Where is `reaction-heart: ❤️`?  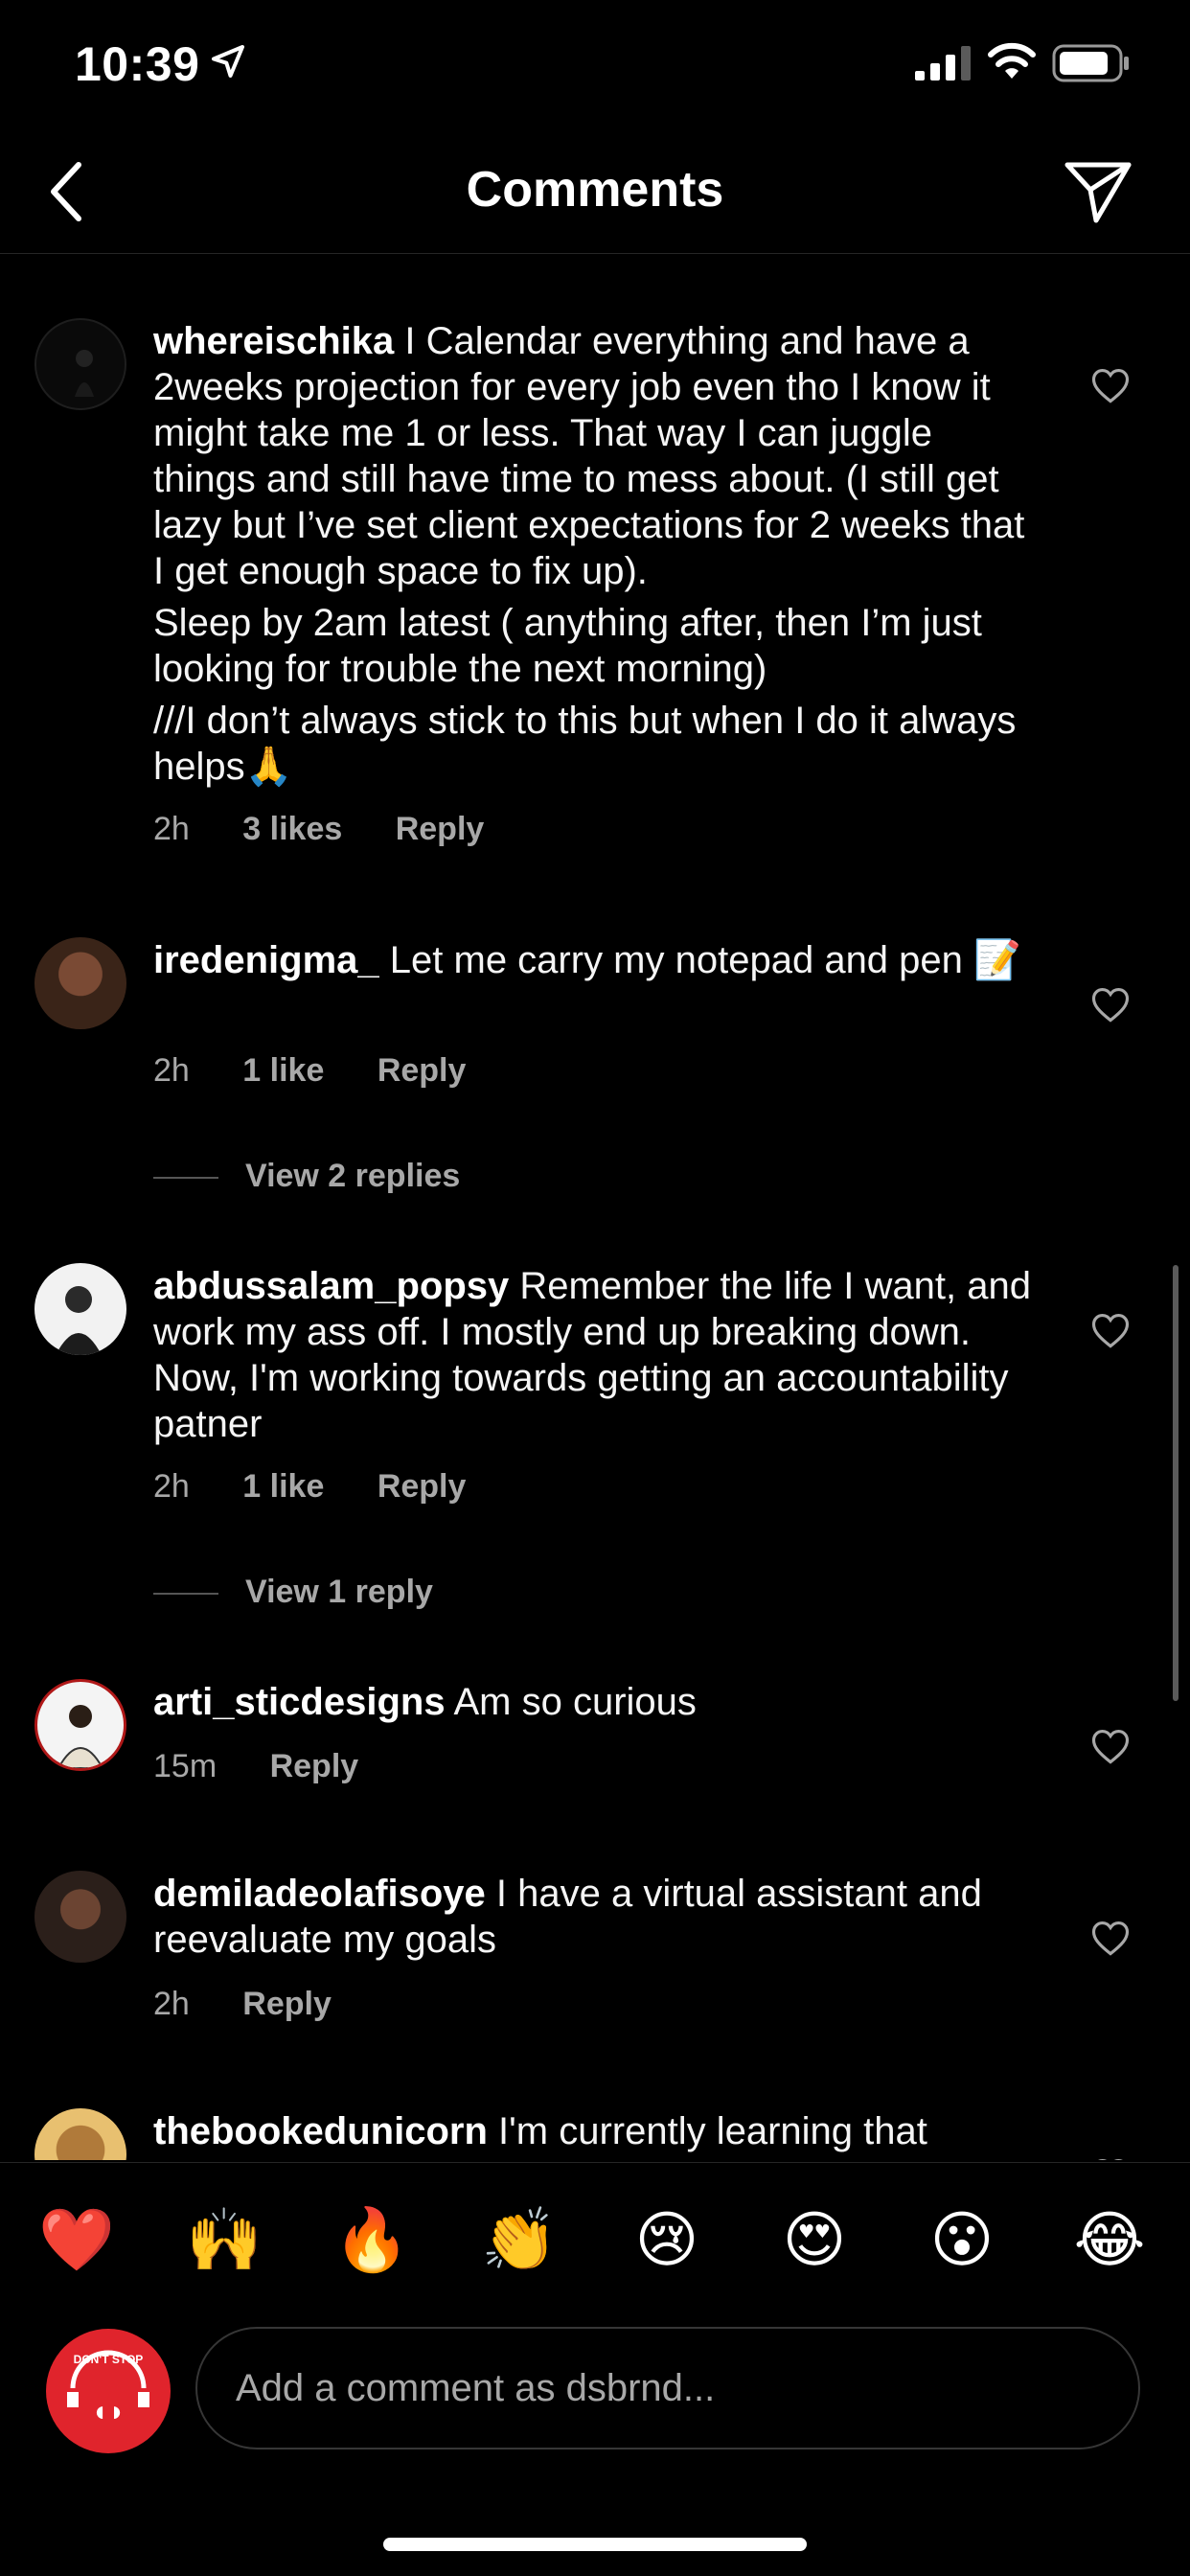
reaction-heart: ❤️ is located at coordinates (76, 2239).